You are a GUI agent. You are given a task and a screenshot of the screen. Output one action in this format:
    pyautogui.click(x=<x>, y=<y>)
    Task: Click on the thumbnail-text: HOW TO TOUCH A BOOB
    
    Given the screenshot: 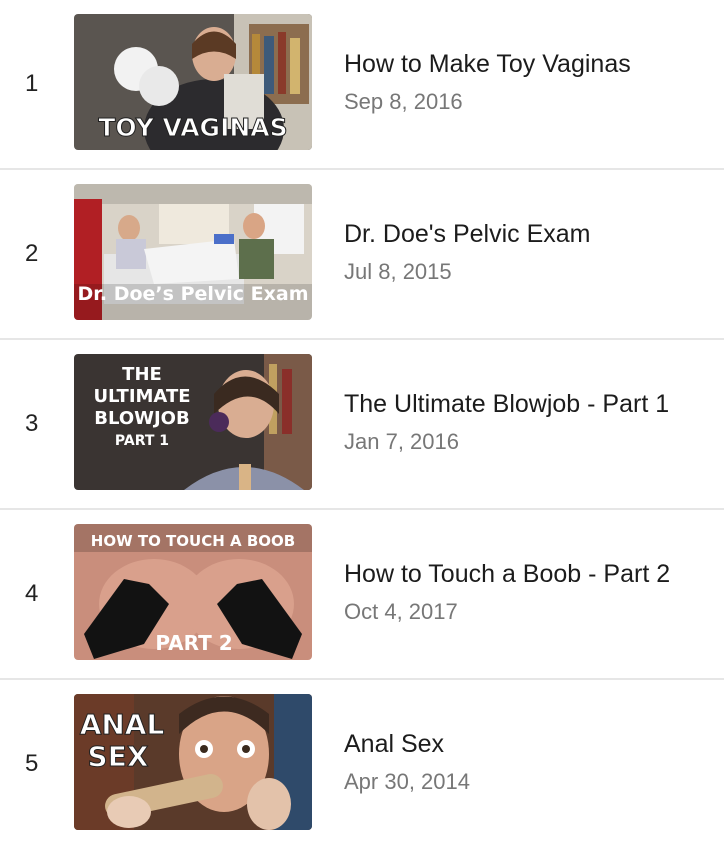 What is the action you would take?
    pyautogui.click(x=193, y=541)
    